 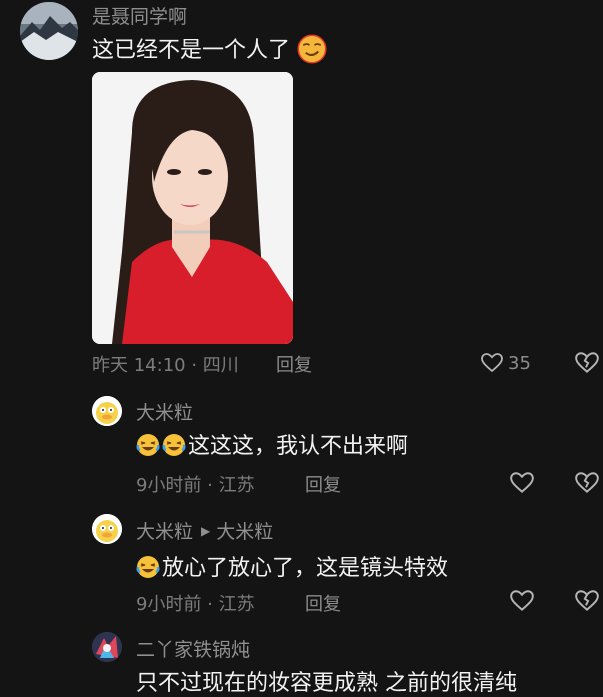 I want to click on like-count: 35, so click(x=519, y=363).